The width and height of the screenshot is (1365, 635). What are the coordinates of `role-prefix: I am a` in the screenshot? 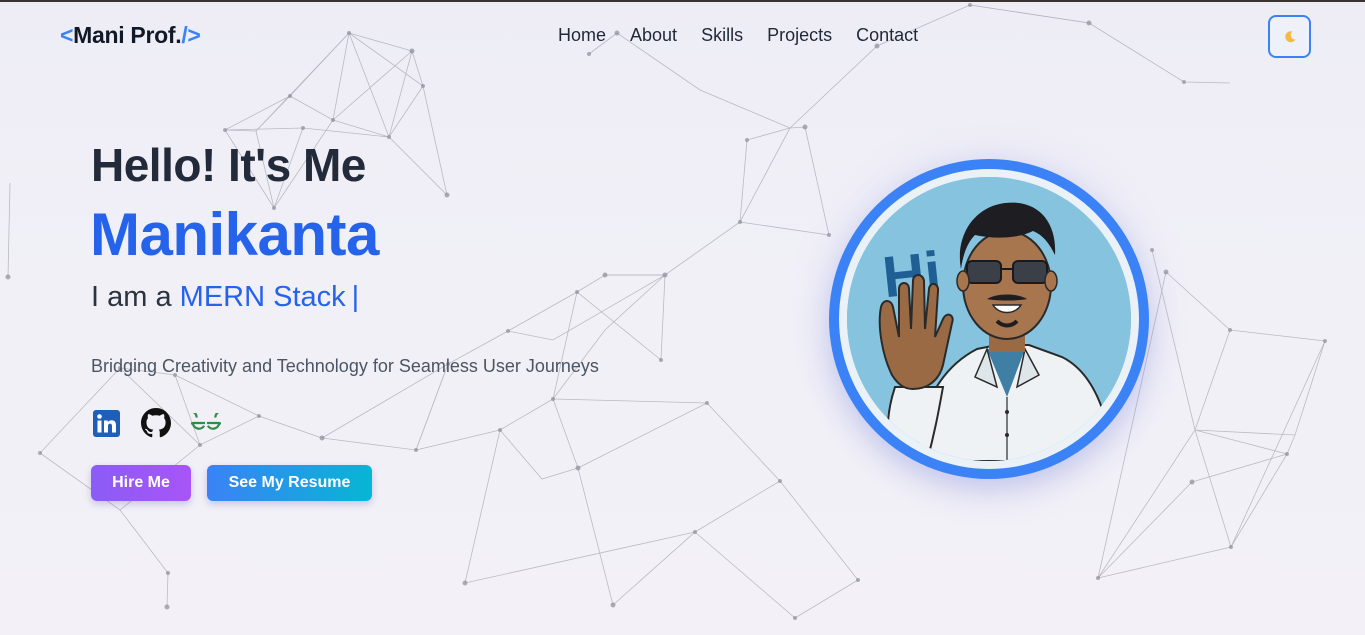 It's located at (131, 297).